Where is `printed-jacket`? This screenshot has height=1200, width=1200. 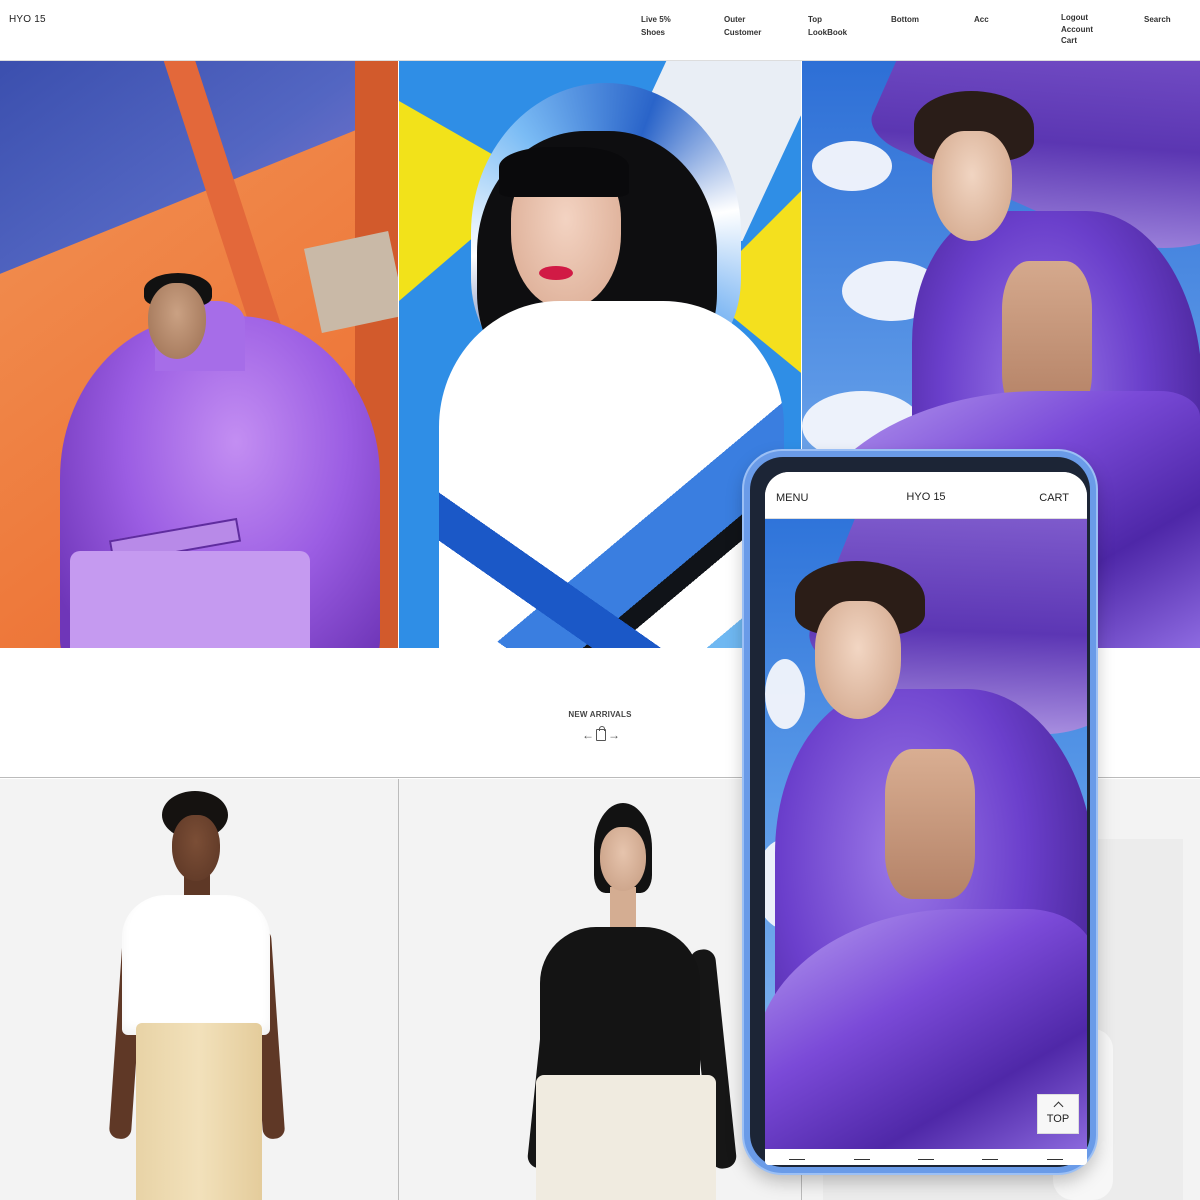 printed-jacket is located at coordinates (611, 474).